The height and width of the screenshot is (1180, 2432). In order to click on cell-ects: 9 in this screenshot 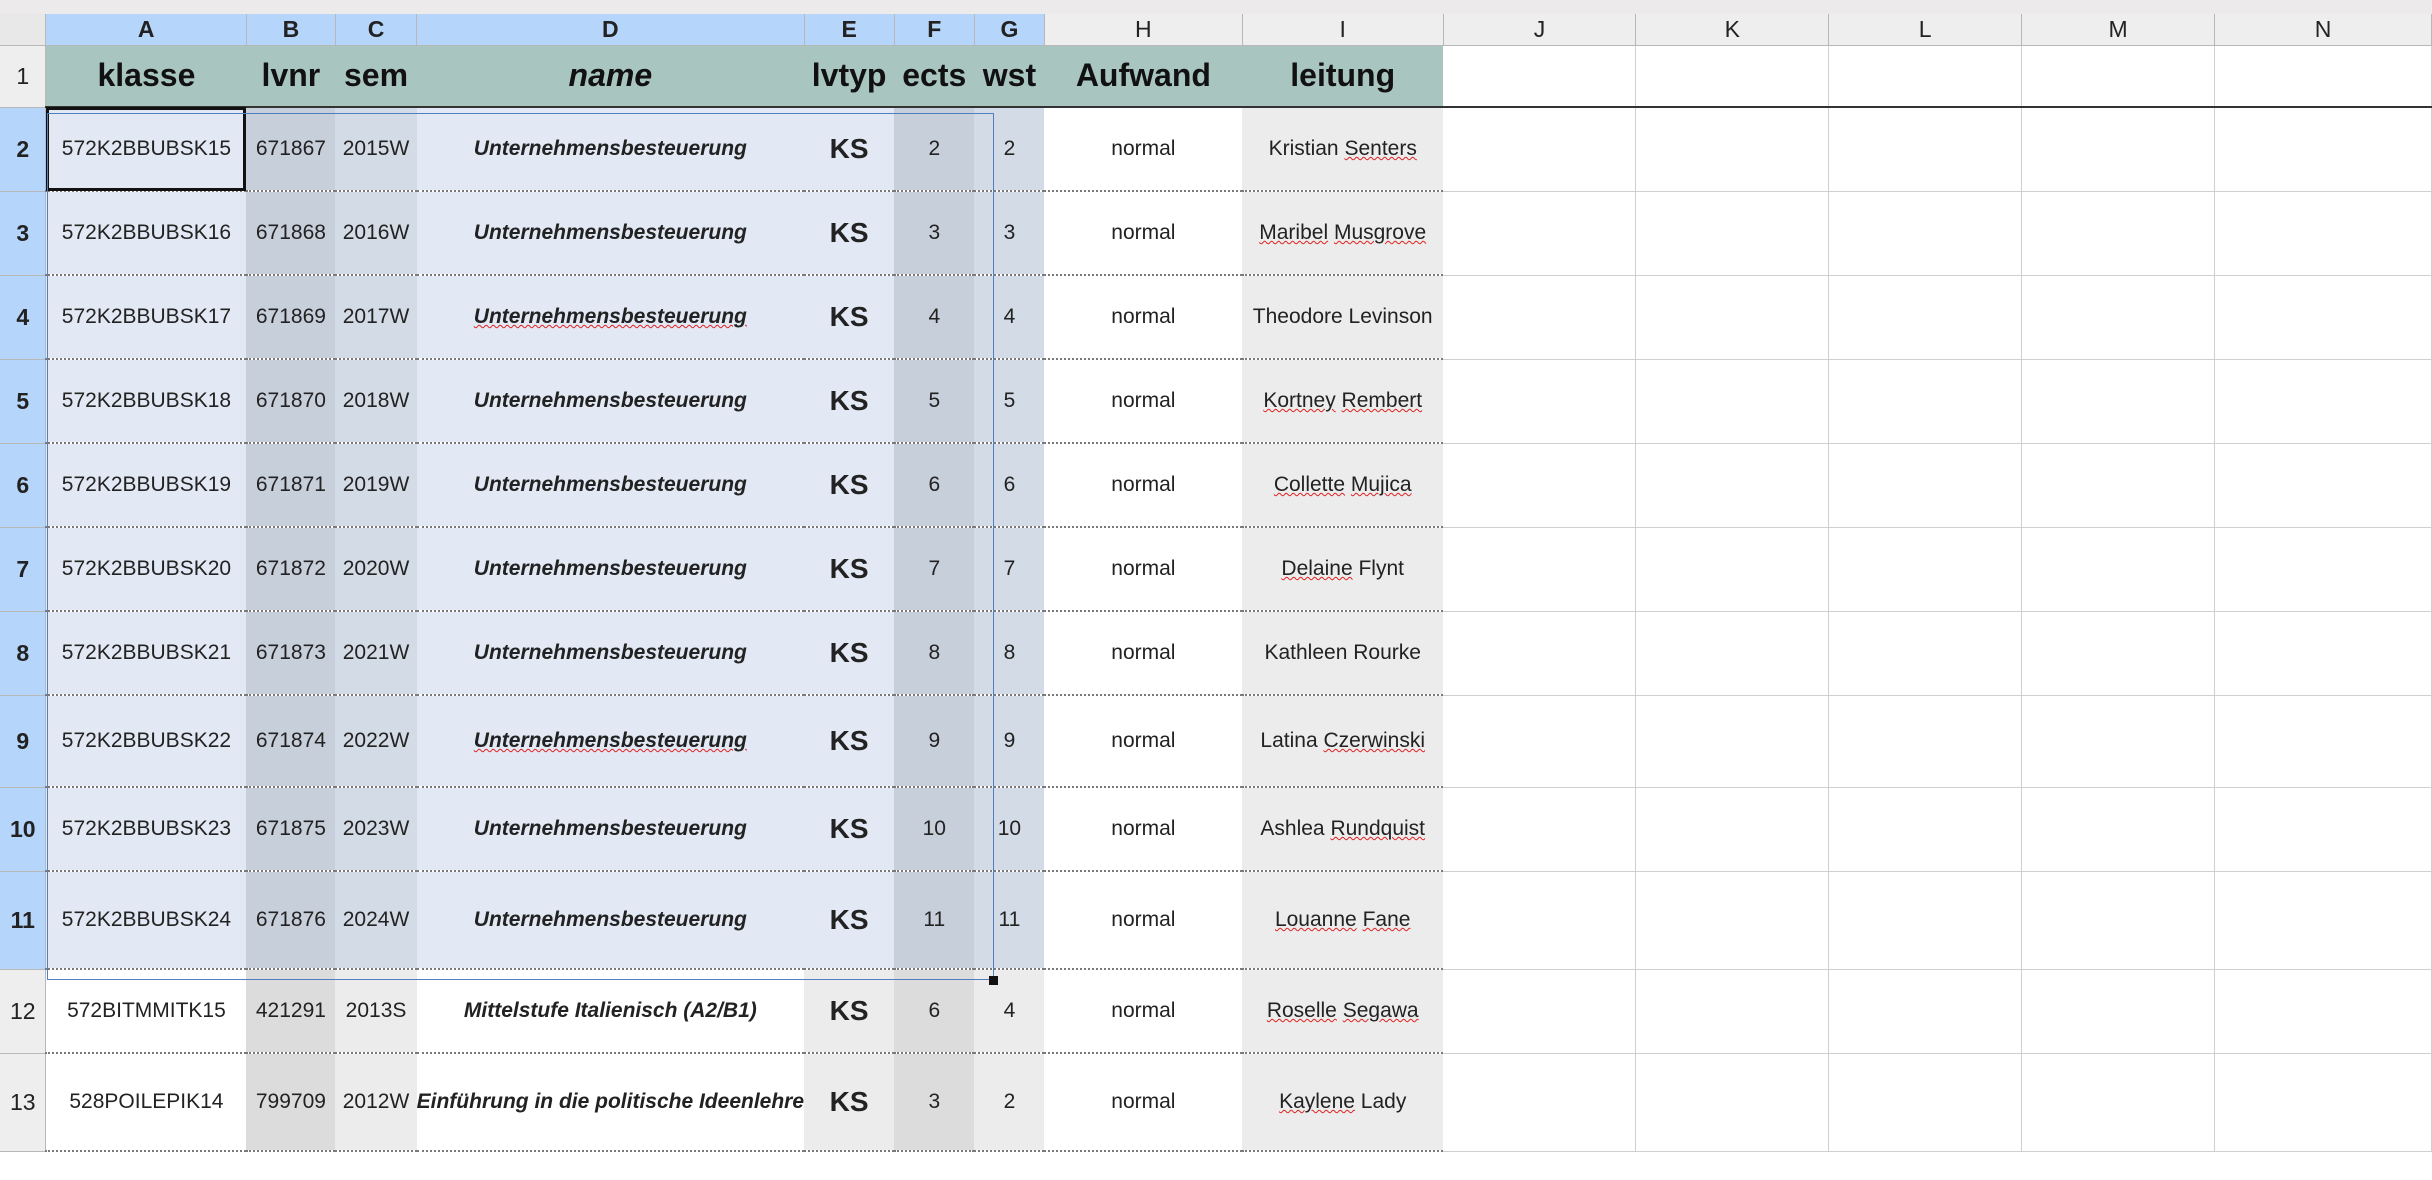, I will do `click(934, 741)`.